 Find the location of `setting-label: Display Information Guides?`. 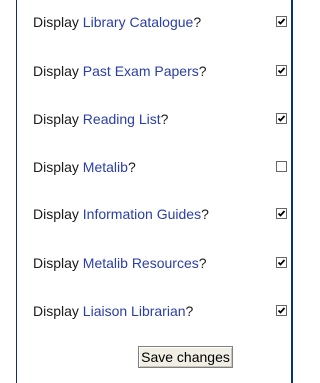

setting-label: Display Information Guides? is located at coordinates (121, 214).